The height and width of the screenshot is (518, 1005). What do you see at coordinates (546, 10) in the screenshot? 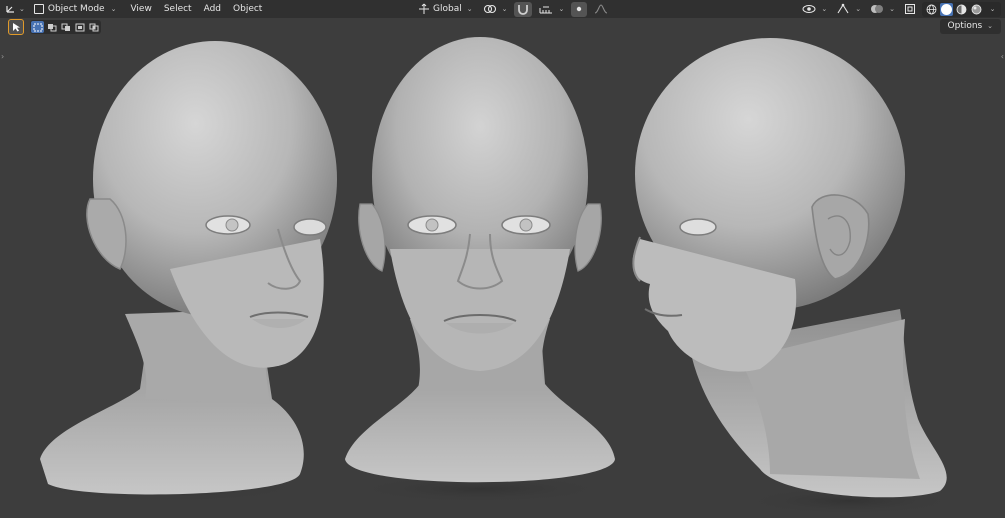
I see `snap-increment-icon` at bounding box center [546, 10].